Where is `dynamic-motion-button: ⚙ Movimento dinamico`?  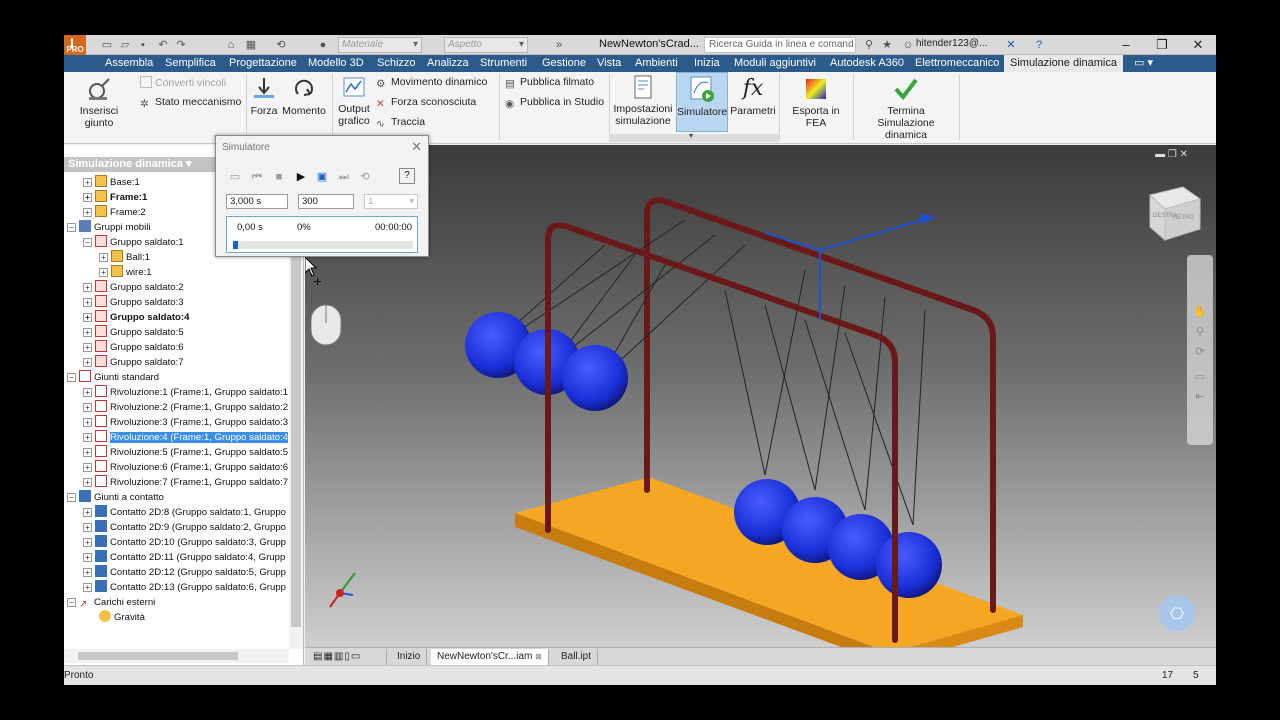
dynamic-motion-button: ⚙ Movimento dinamico is located at coordinates (431, 83).